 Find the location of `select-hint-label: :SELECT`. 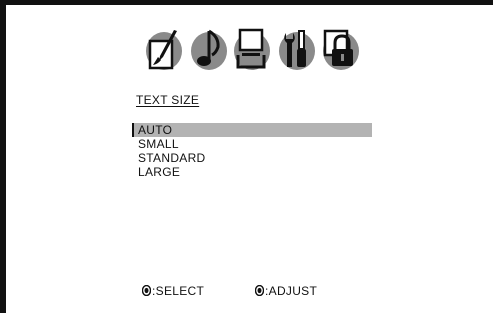

select-hint-label: :SELECT is located at coordinates (178, 291).